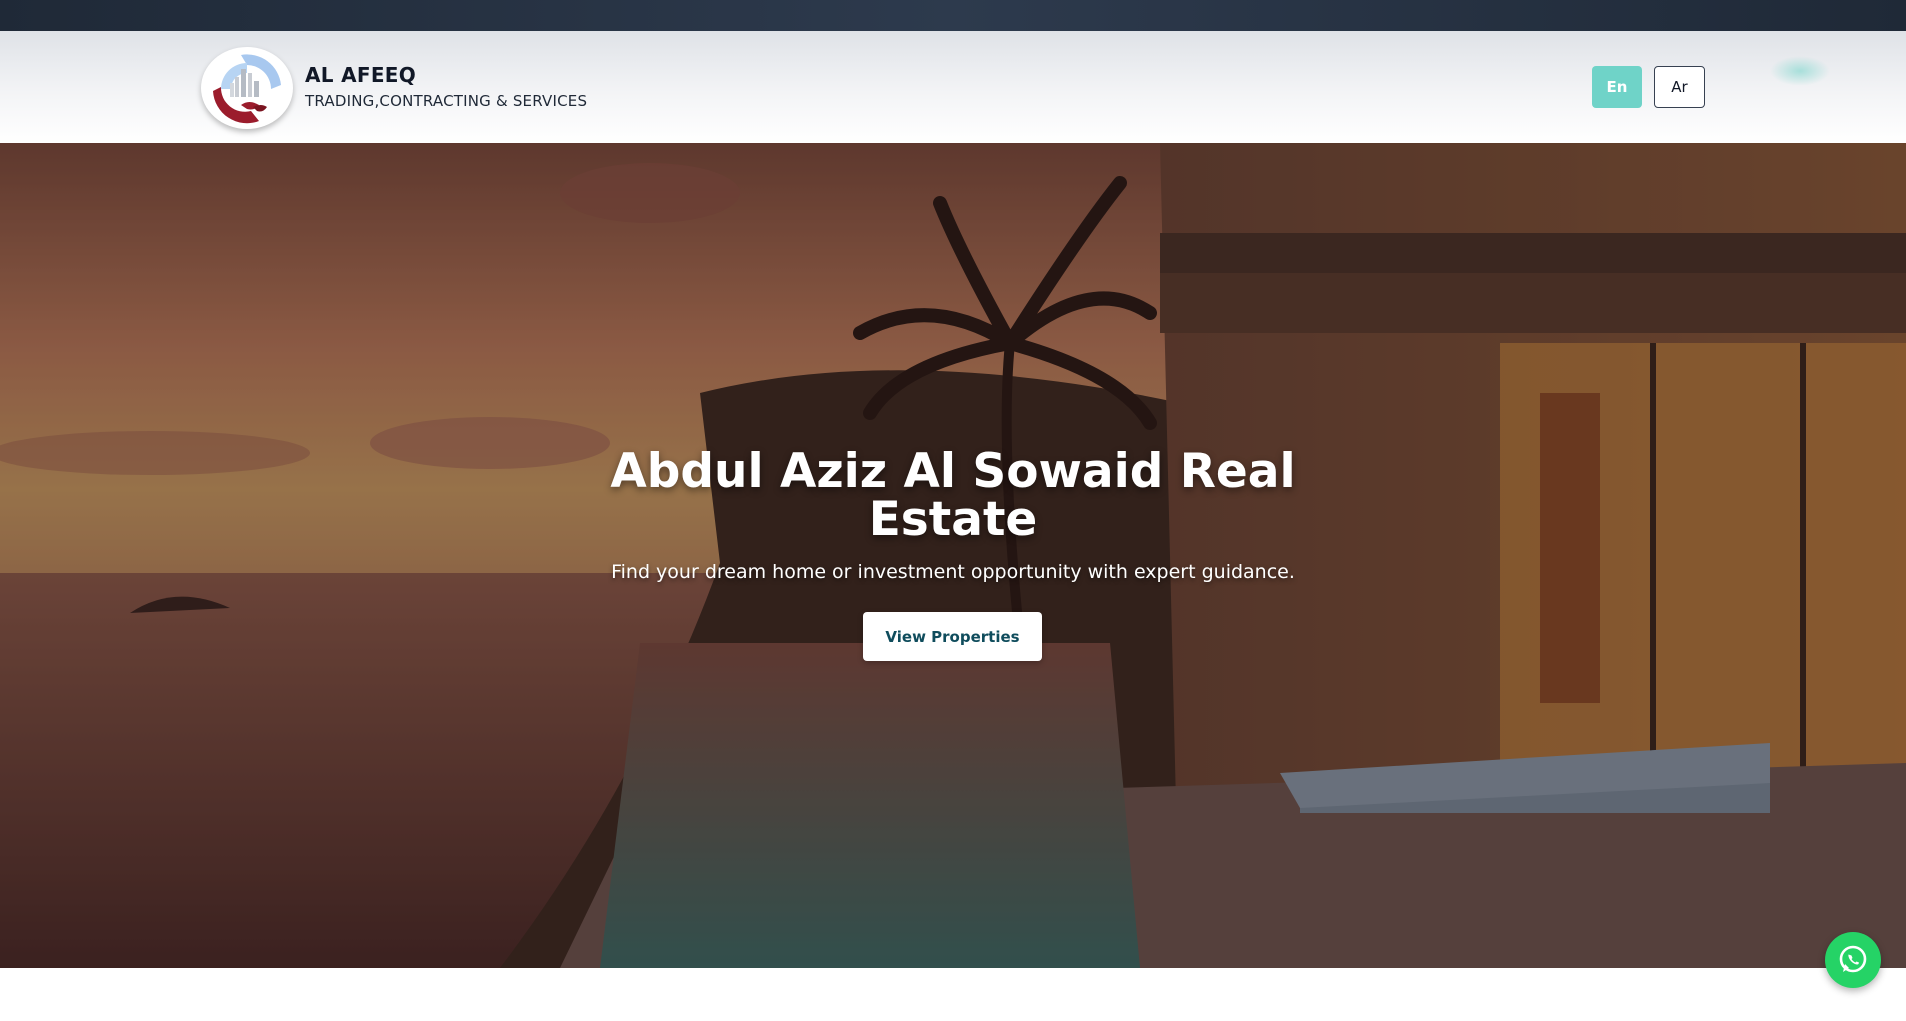 The image size is (1906, 1021). I want to click on brand-name: AL AFEEQ, so click(361, 75).